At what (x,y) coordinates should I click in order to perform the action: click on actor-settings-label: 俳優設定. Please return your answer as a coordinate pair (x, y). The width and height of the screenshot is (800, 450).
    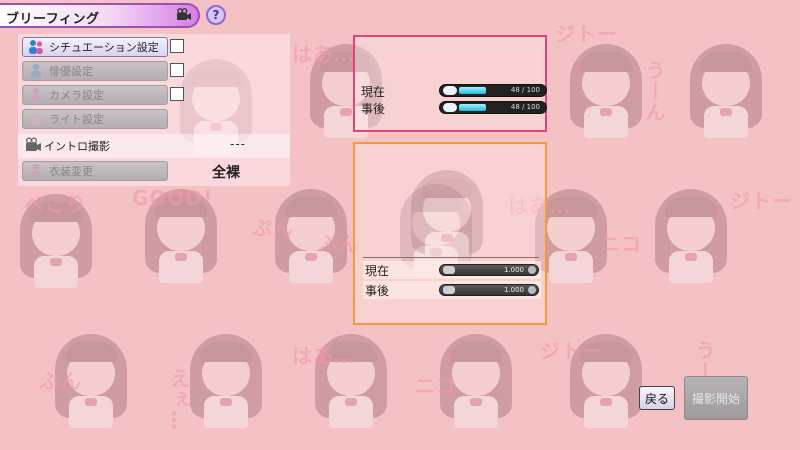
    Looking at the image, I should click on (71, 71).